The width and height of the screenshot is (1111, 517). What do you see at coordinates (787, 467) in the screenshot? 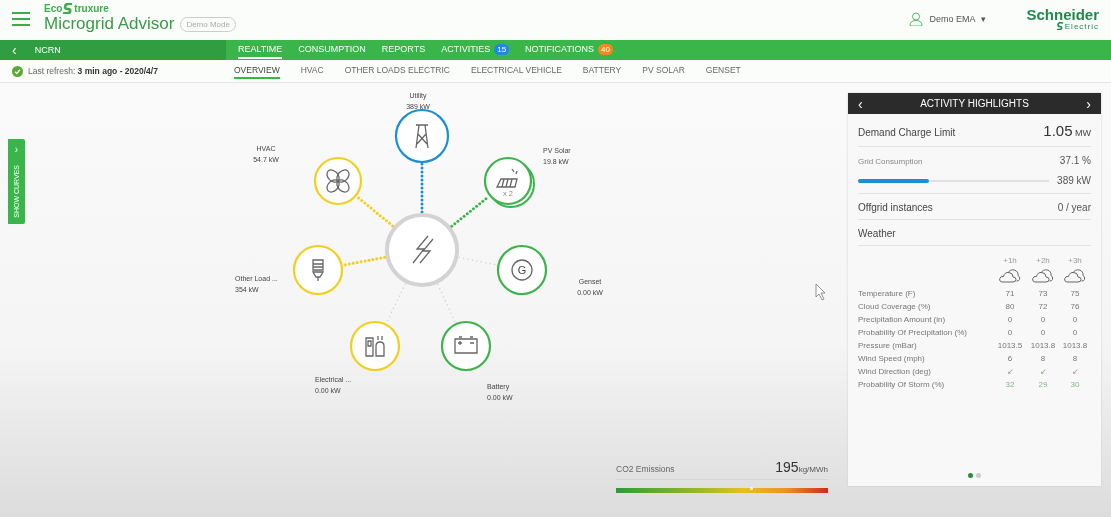
I see `co2-value: 195` at bounding box center [787, 467].